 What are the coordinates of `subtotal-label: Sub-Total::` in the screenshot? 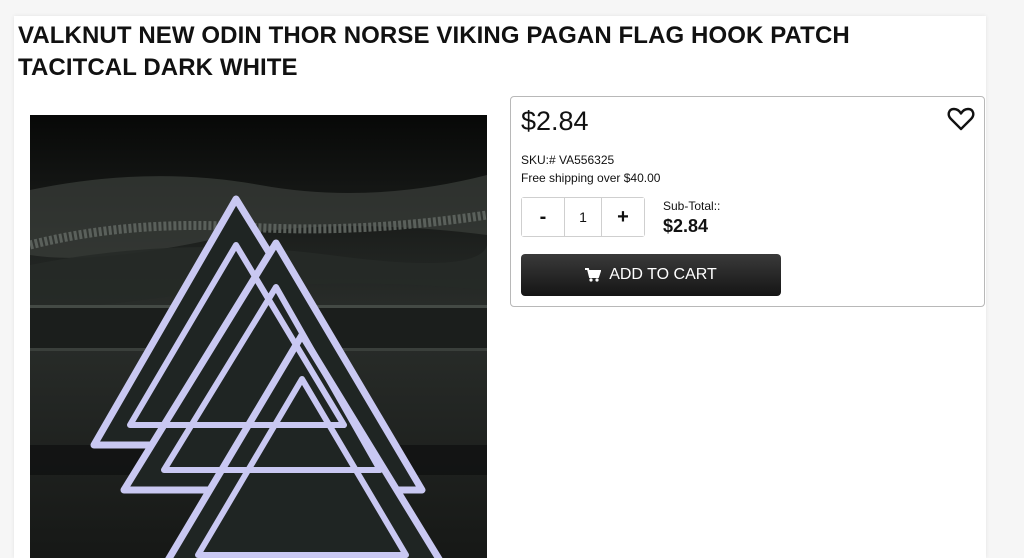 It's located at (692, 206).